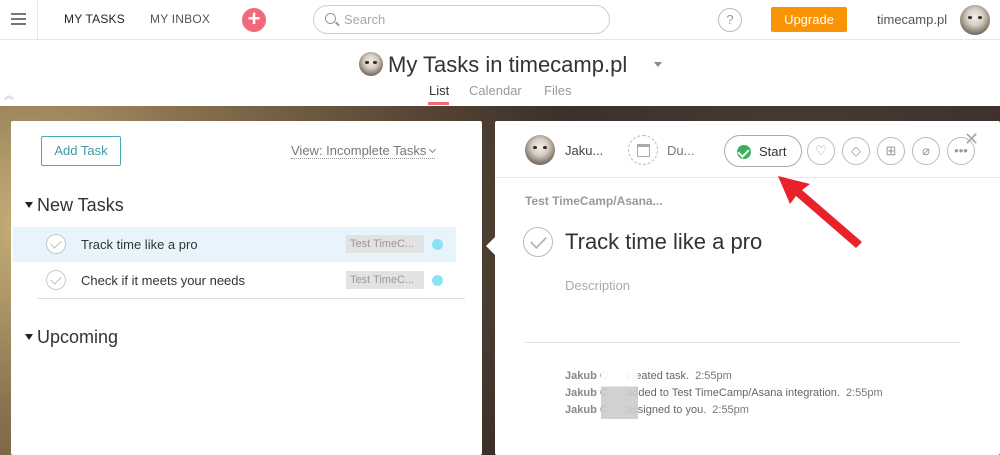 Image resolution: width=1000 pixels, height=455 pixels. Describe the element at coordinates (666, 410) in the screenshot. I see `story-text: assigned to you.` at that location.